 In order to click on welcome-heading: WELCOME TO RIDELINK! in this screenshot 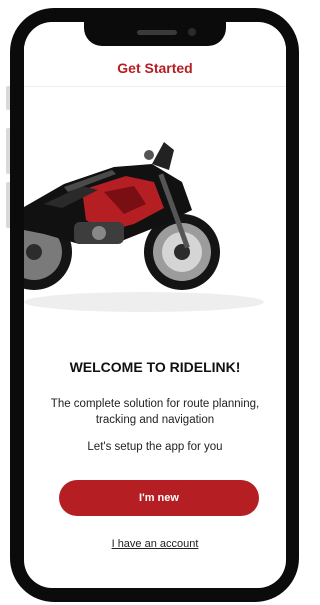, I will do `click(155, 367)`.